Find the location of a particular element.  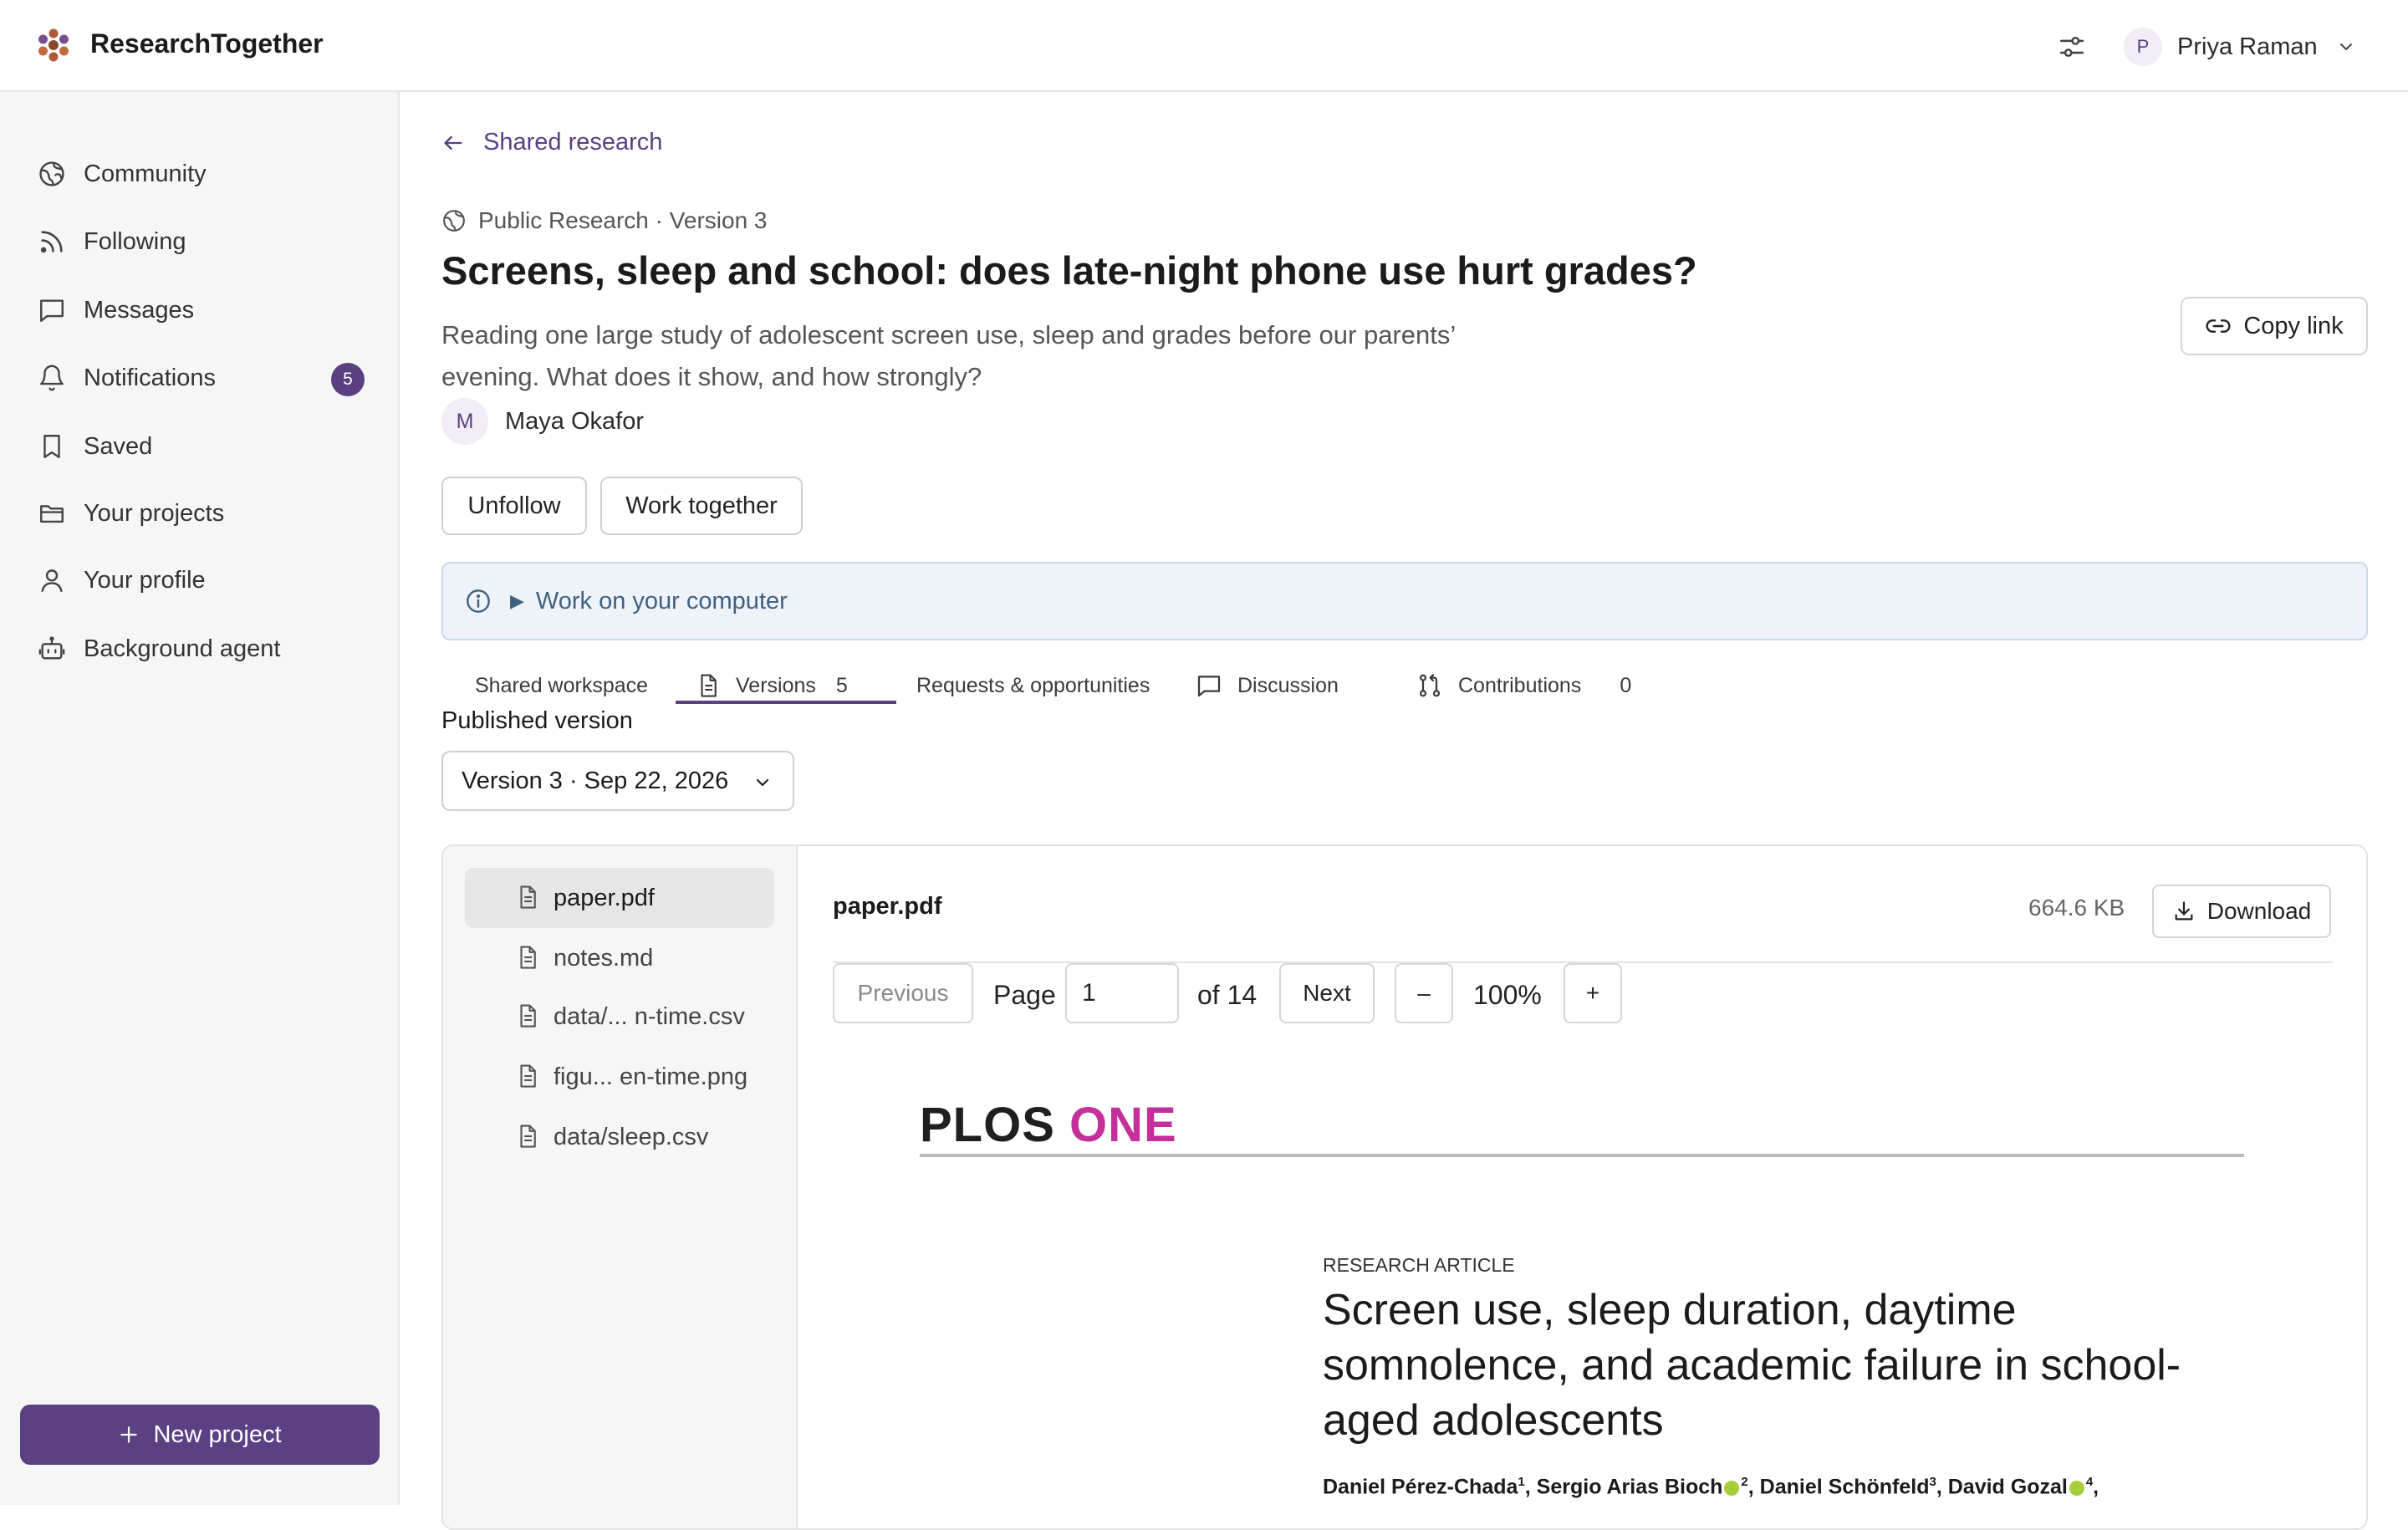

user-menu: P Priya Raman is located at coordinates (2240, 47).